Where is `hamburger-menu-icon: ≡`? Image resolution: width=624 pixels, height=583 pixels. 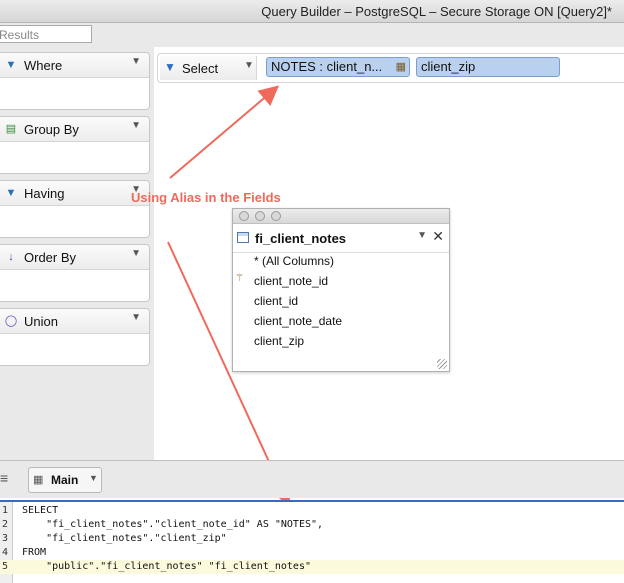 hamburger-menu-icon: ≡ is located at coordinates (7, 478).